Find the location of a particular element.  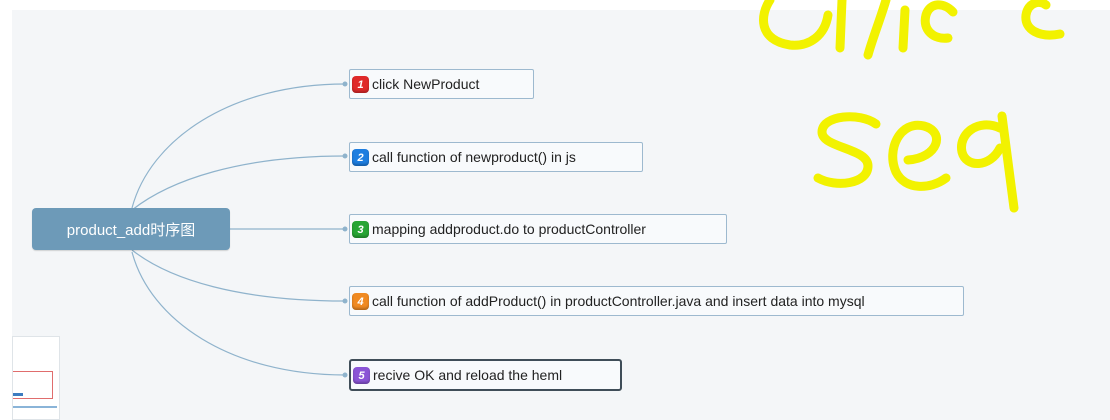

topic-node-5: 5 recive OK and reload the heml is located at coordinates (485, 375).